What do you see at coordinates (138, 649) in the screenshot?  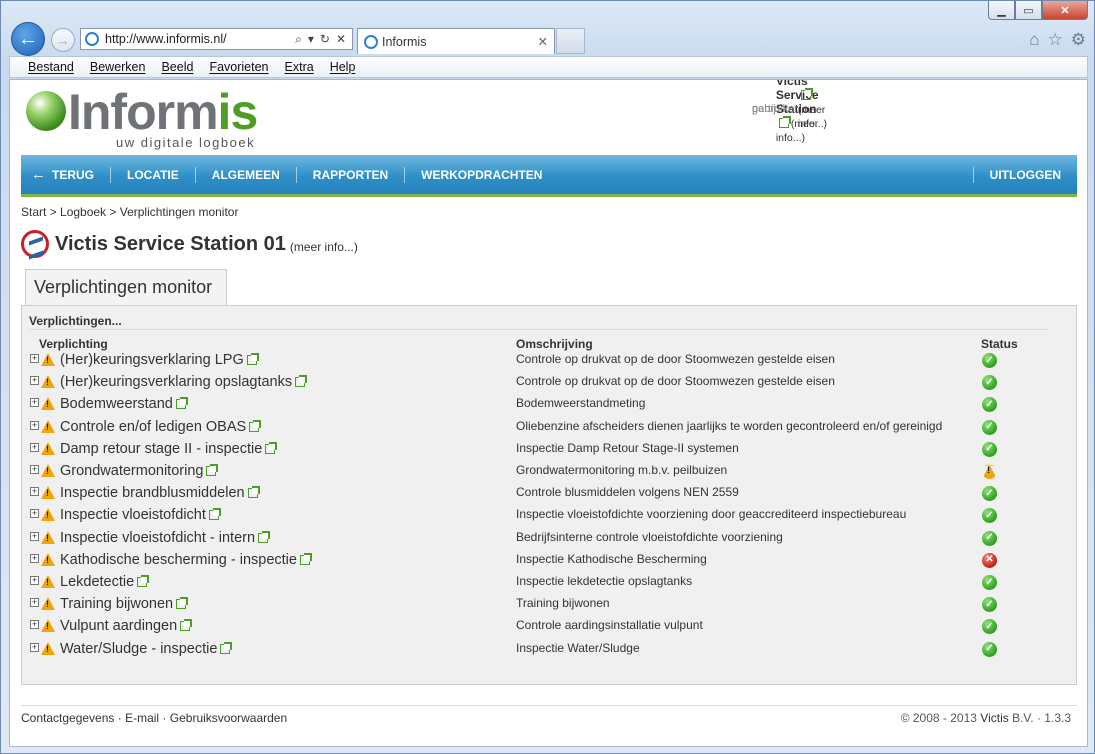 I see `obligation-name-text: Water/Sludge - inspectie` at bounding box center [138, 649].